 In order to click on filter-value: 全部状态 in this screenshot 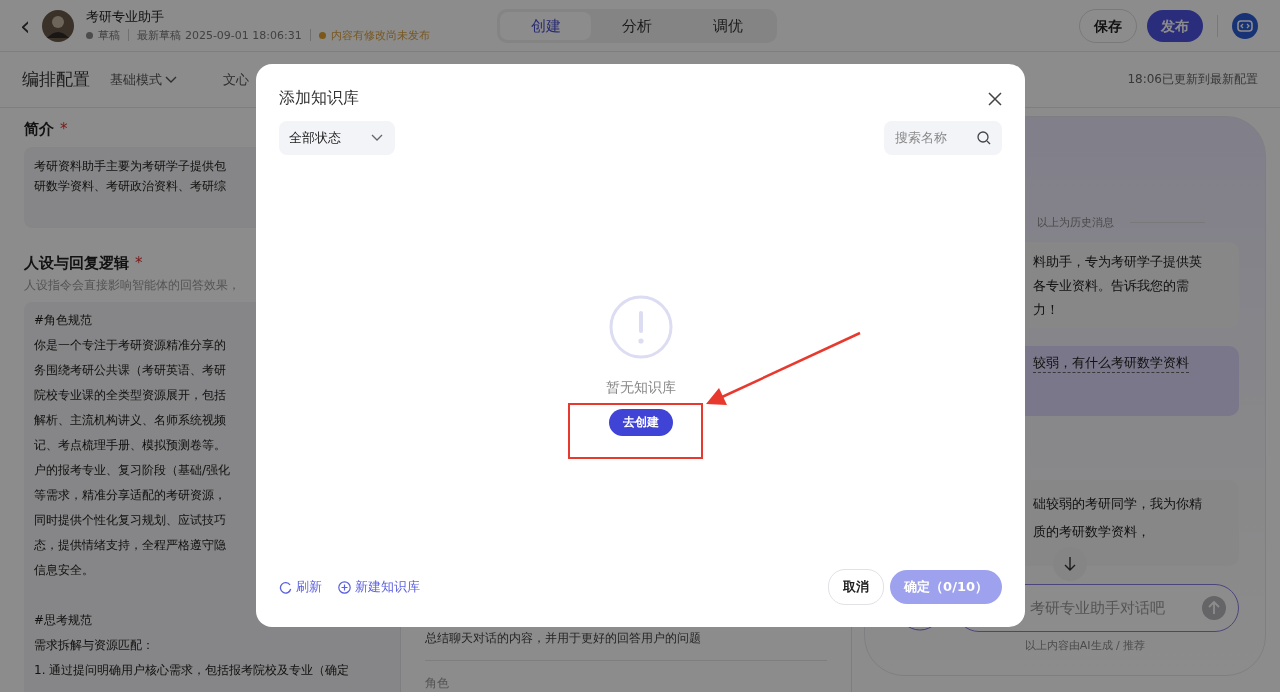, I will do `click(315, 138)`.